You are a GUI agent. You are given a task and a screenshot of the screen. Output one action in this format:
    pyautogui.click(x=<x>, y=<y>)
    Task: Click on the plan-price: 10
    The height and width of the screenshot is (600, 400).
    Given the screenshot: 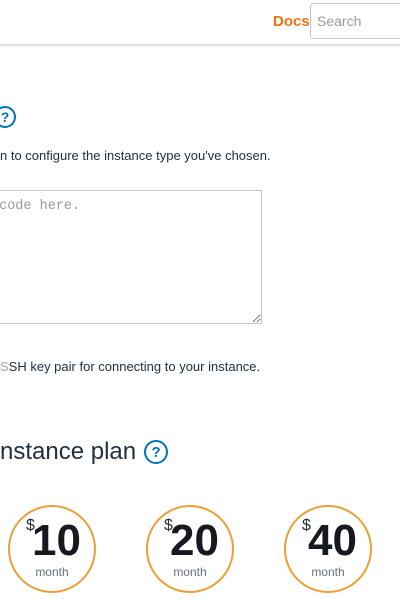 What is the action you would take?
    pyautogui.click(x=56, y=540)
    